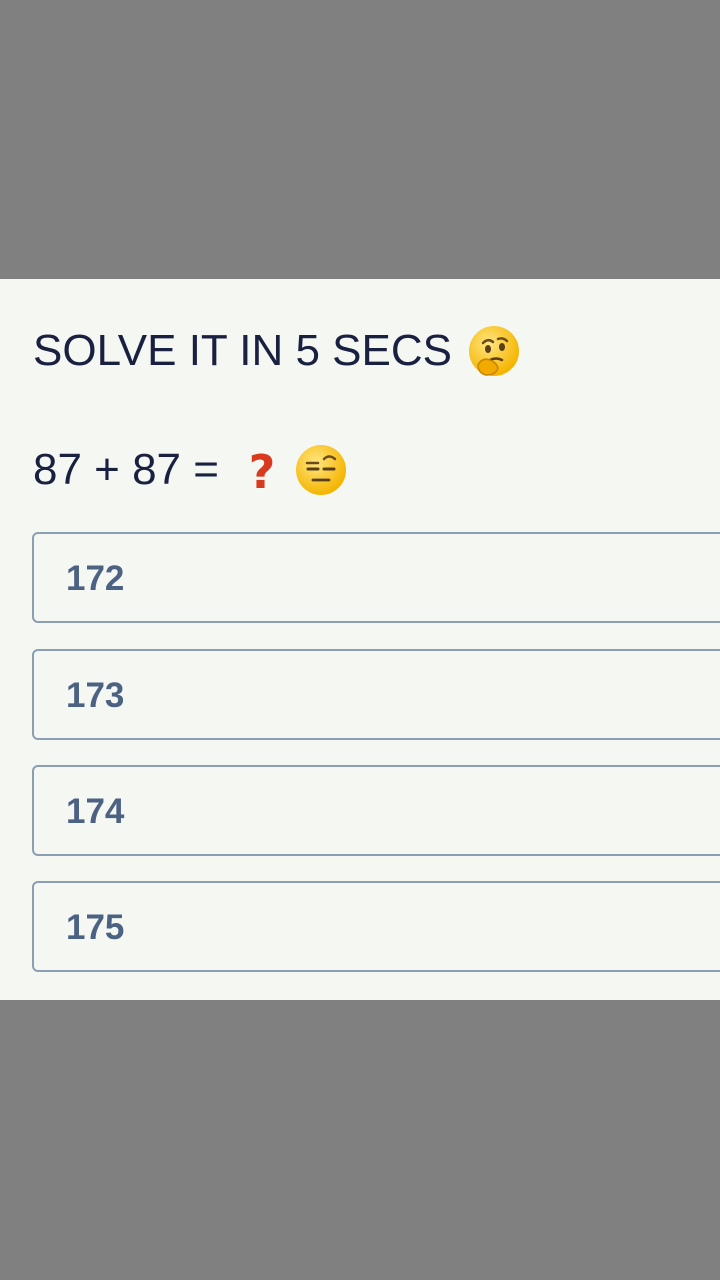  Describe the element at coordinates (320, 470) in the screenshot. I see `raised-eyebrow-face-icon` at that location.